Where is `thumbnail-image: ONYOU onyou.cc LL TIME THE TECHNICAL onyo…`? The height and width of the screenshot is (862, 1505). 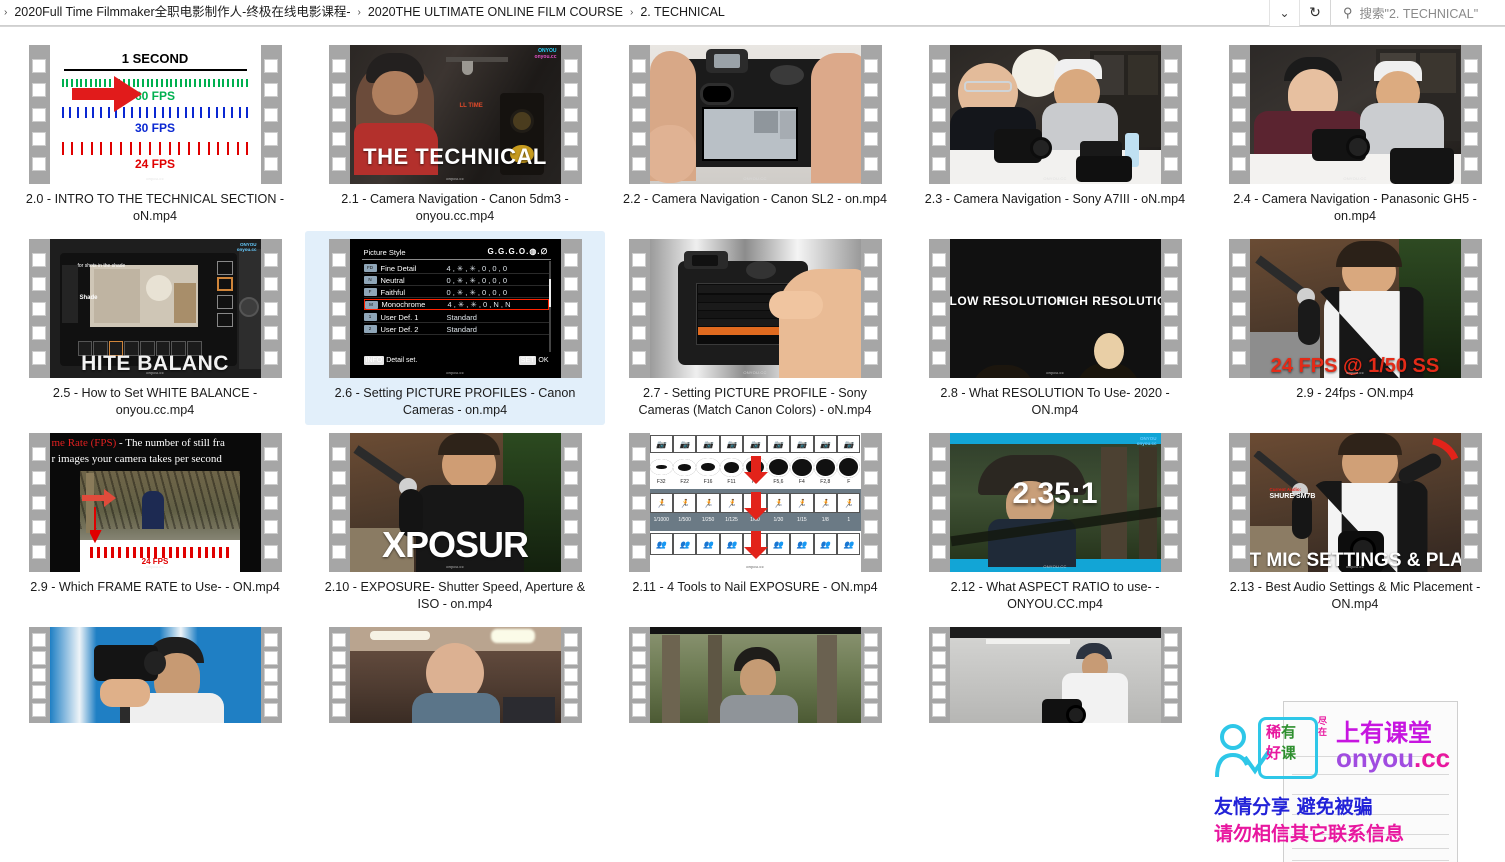 thumbnail-image: ONYOU onyou.cc LL TIME THE TECHNICAL onyo… is located at coordinates (455, 114).